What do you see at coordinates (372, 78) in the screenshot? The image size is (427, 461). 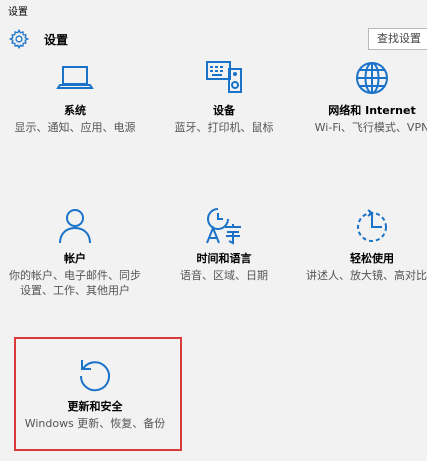 I see `globe-icon` at bounding box center [372, 78].